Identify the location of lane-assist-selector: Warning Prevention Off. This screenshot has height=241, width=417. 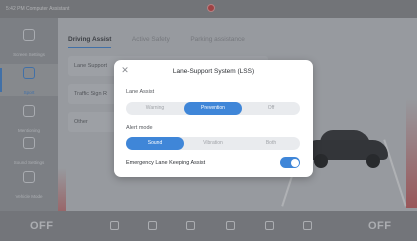
(213, 108).